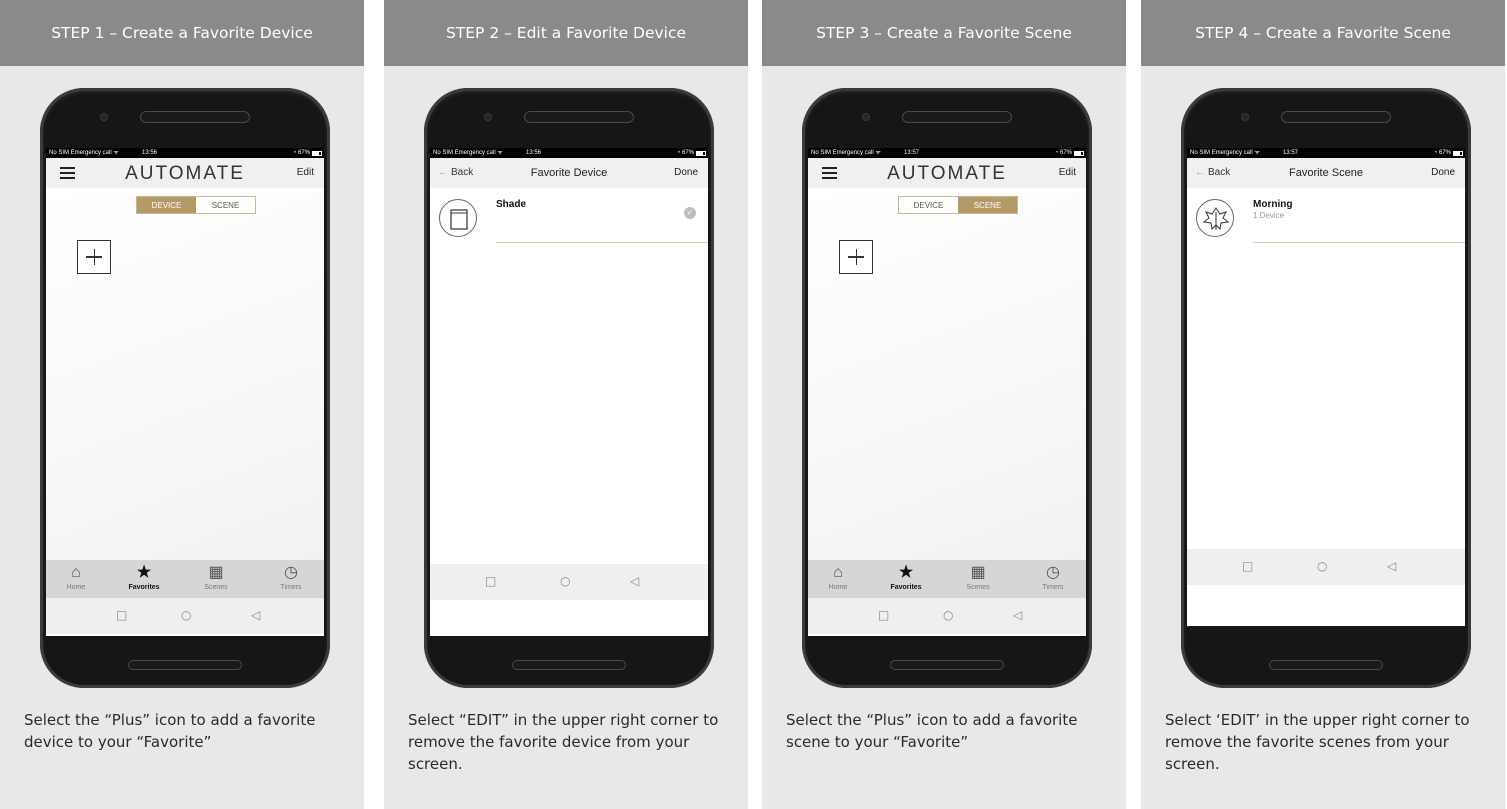 The width and height of the screenshot is (1507, 809). I want to click on app-bar: ← Back Favorite Device Done, so click(569, 173).